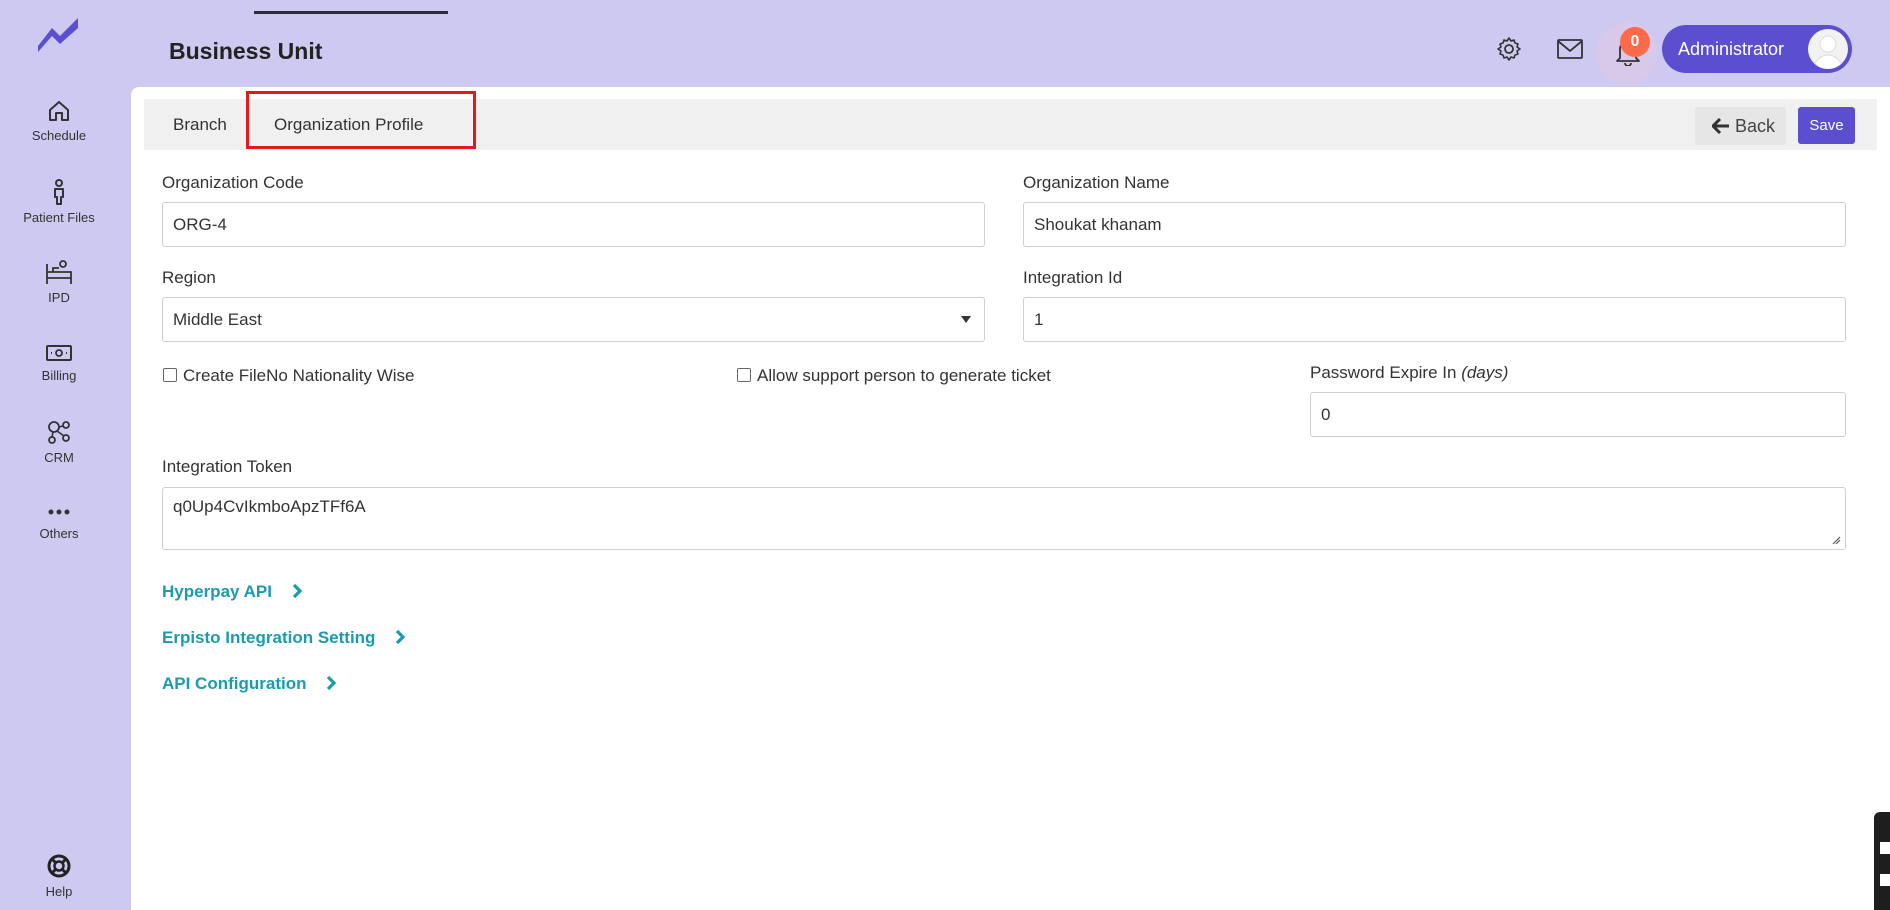 The width and height of the screenshot is (1890, 910). What do you see at coordinates (744, 375) in the screenshot?
I see `allow-support-checkbox` at bounding box center [744, 375].